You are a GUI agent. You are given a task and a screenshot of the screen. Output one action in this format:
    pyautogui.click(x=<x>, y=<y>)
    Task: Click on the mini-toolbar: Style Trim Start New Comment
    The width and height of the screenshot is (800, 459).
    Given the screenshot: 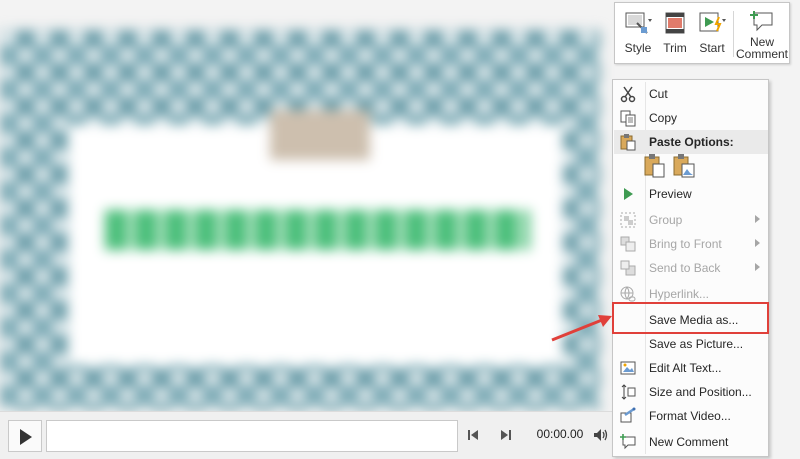 What is the action you would take?
    pyautogui.click(x=702, y=33)
    